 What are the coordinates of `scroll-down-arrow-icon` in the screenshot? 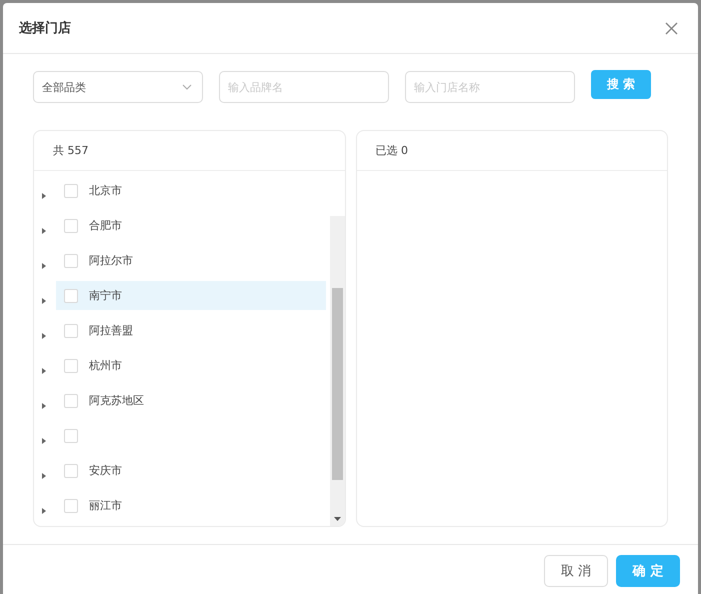 It's located at (337, 519).